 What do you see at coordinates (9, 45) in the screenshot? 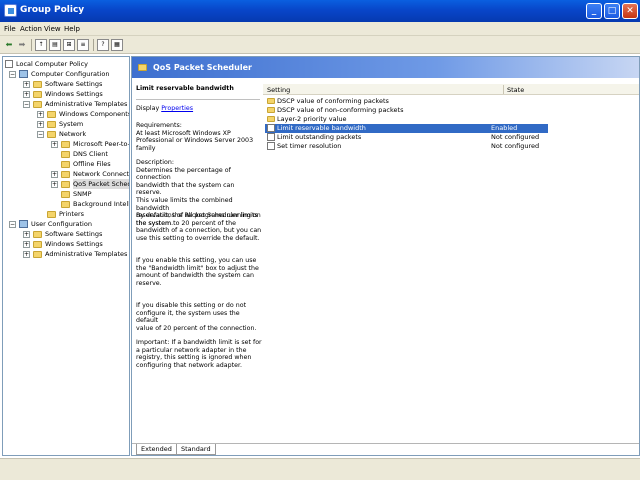
I see `arrow-left-icon: ⬅` at bounding box center [9, 45].